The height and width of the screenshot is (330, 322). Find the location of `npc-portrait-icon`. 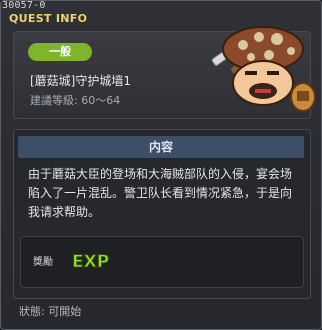

npc-portrait-icon is located at coordinates (263, 69).